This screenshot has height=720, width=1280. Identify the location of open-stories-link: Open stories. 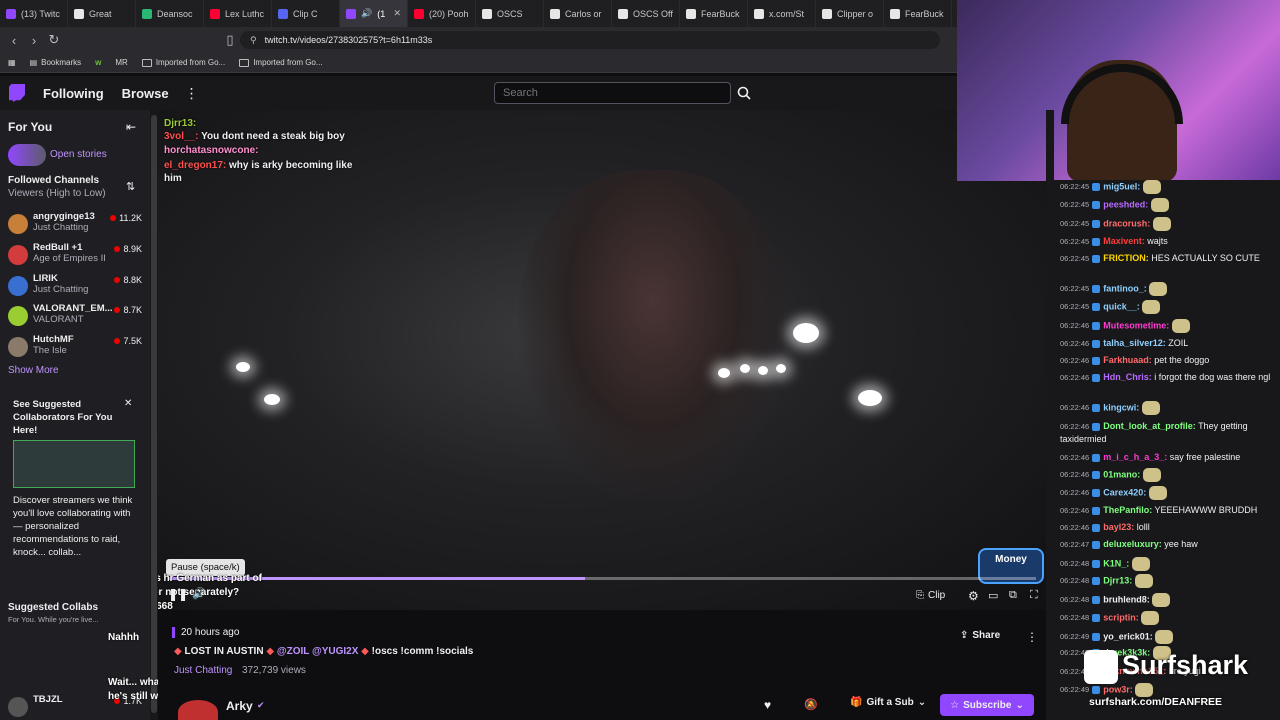
(78, 154).